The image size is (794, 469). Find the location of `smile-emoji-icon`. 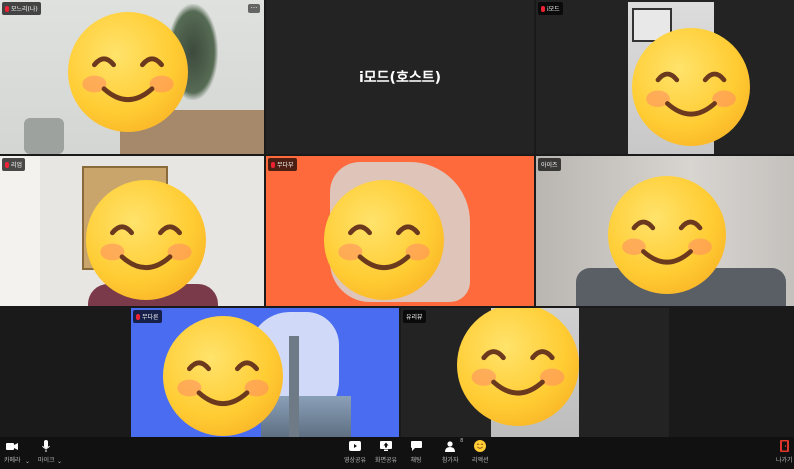

smile-emoji-icon is located at coordinates (480, 446).